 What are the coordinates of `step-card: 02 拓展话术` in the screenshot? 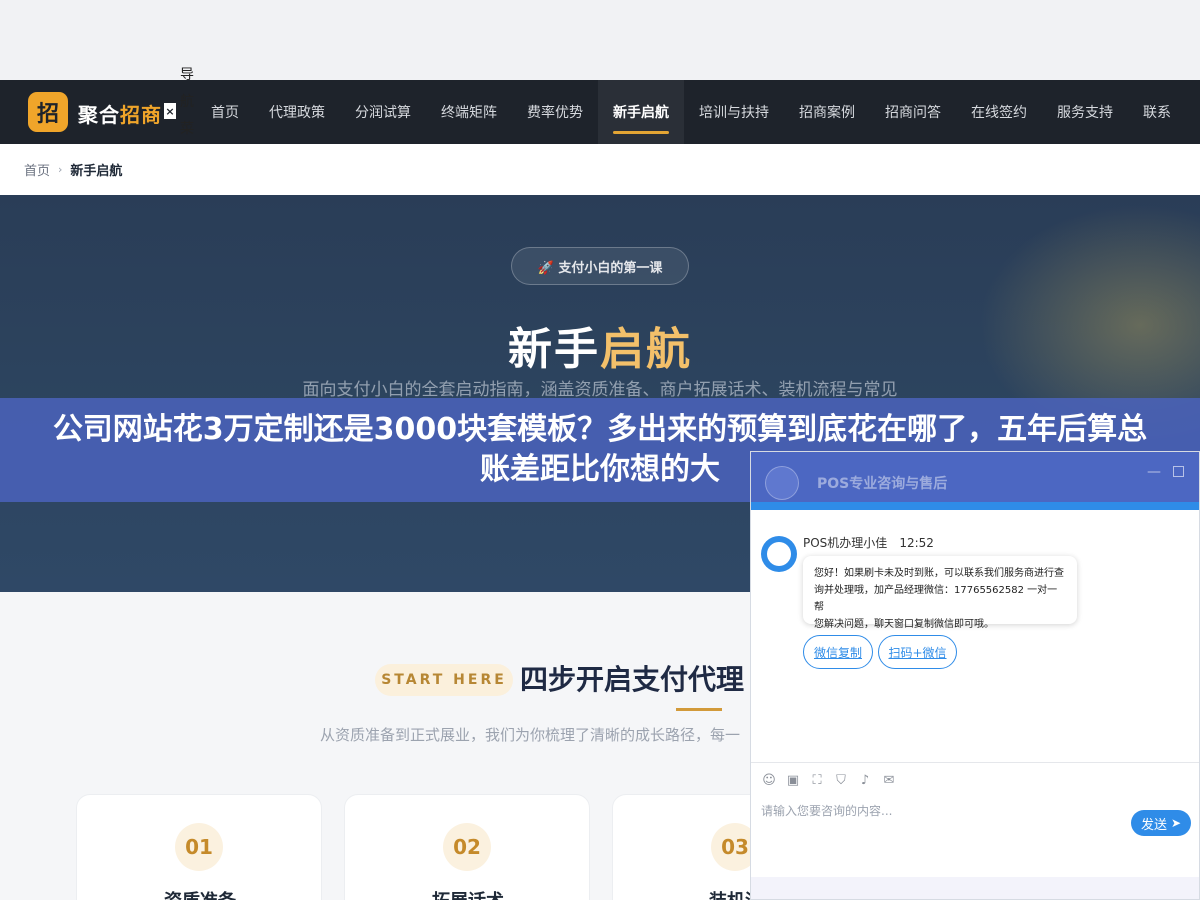 It's located at (467, 847).